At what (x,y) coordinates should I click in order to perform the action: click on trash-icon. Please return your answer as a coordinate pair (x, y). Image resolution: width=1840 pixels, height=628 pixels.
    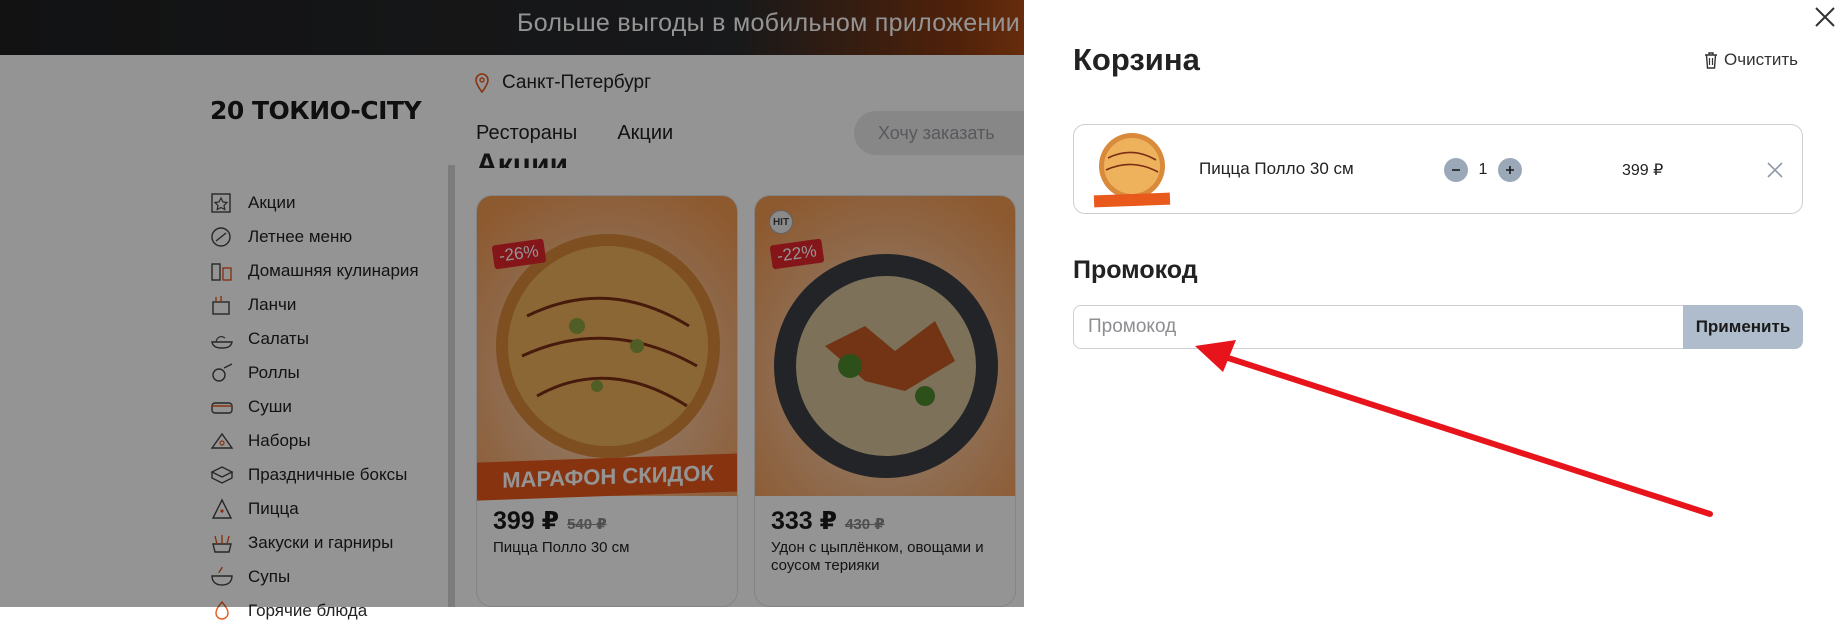
    Looking at the image, I should click on (1711, 60).